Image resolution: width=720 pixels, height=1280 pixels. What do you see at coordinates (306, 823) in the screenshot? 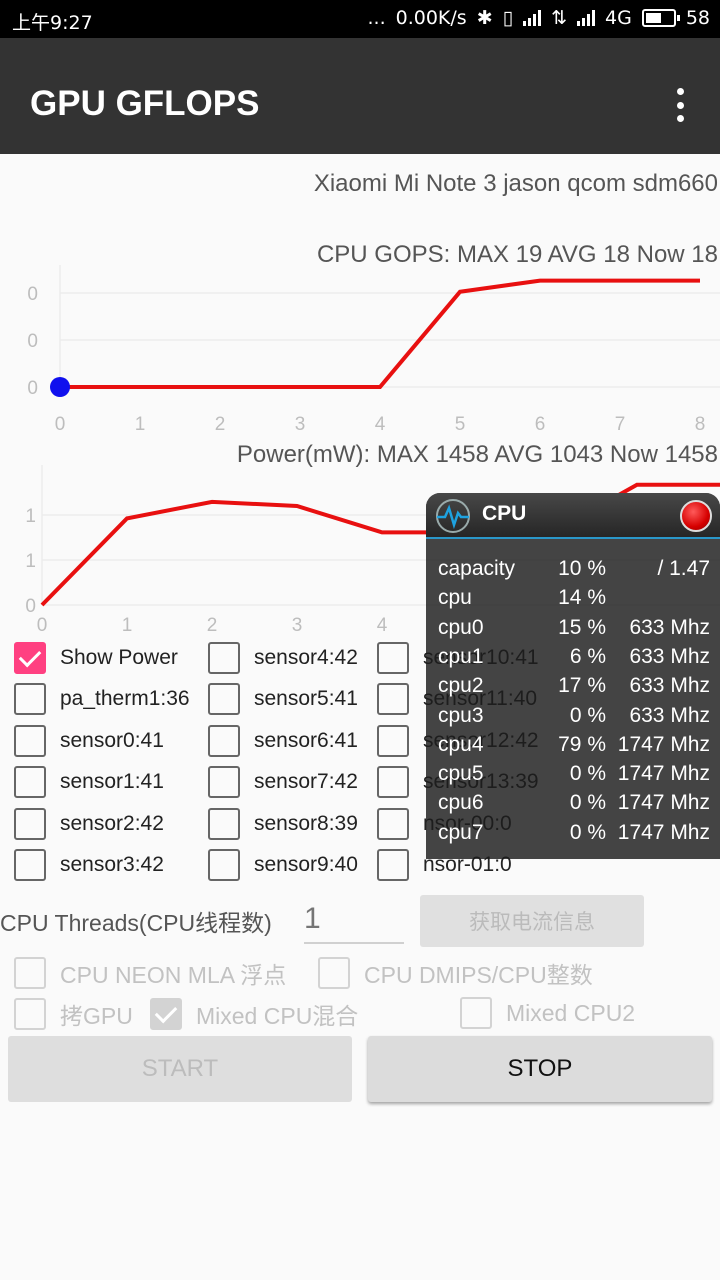
I see `sensor-label: sensor8:39` at bounding box center [306, 823].